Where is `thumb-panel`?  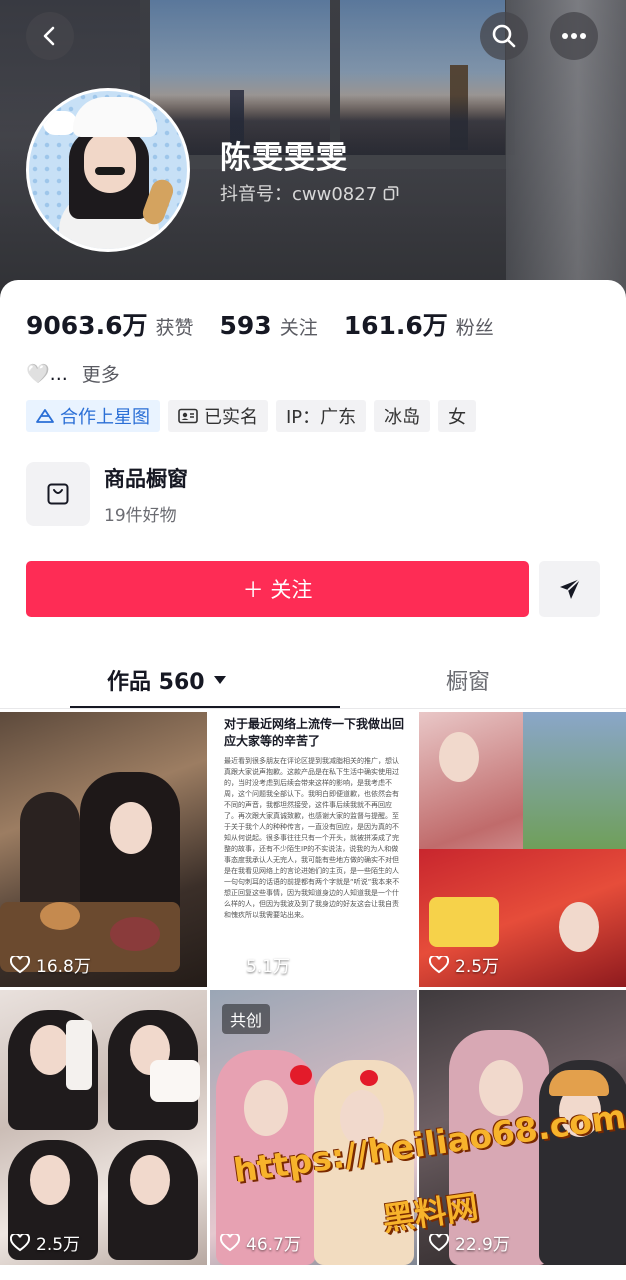 thumb-panel is located at coordinates (574, 780).